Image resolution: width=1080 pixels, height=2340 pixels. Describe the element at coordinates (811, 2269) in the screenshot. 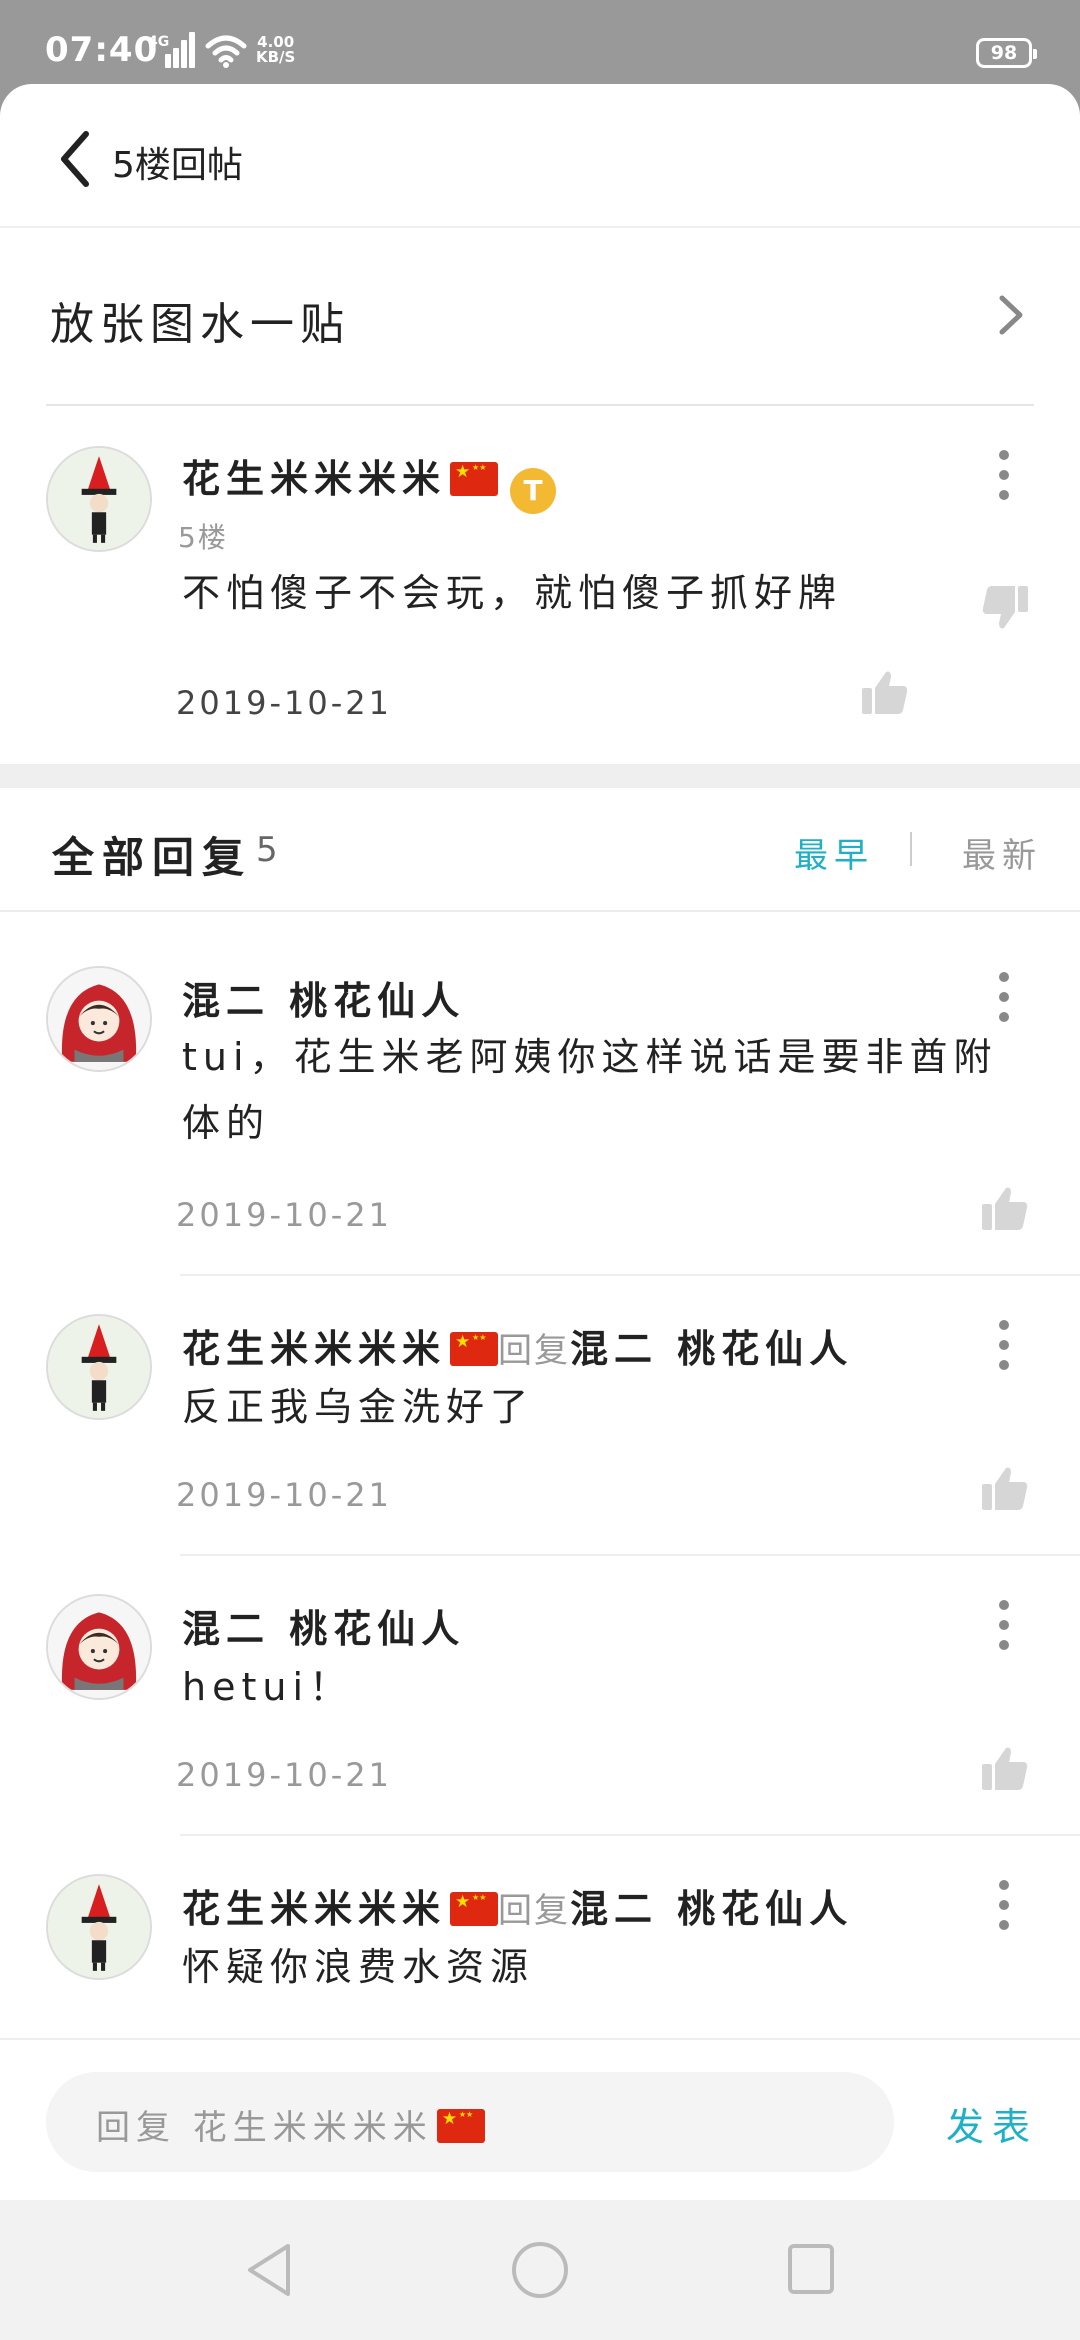

I see `nav-recent-icon` at that location.